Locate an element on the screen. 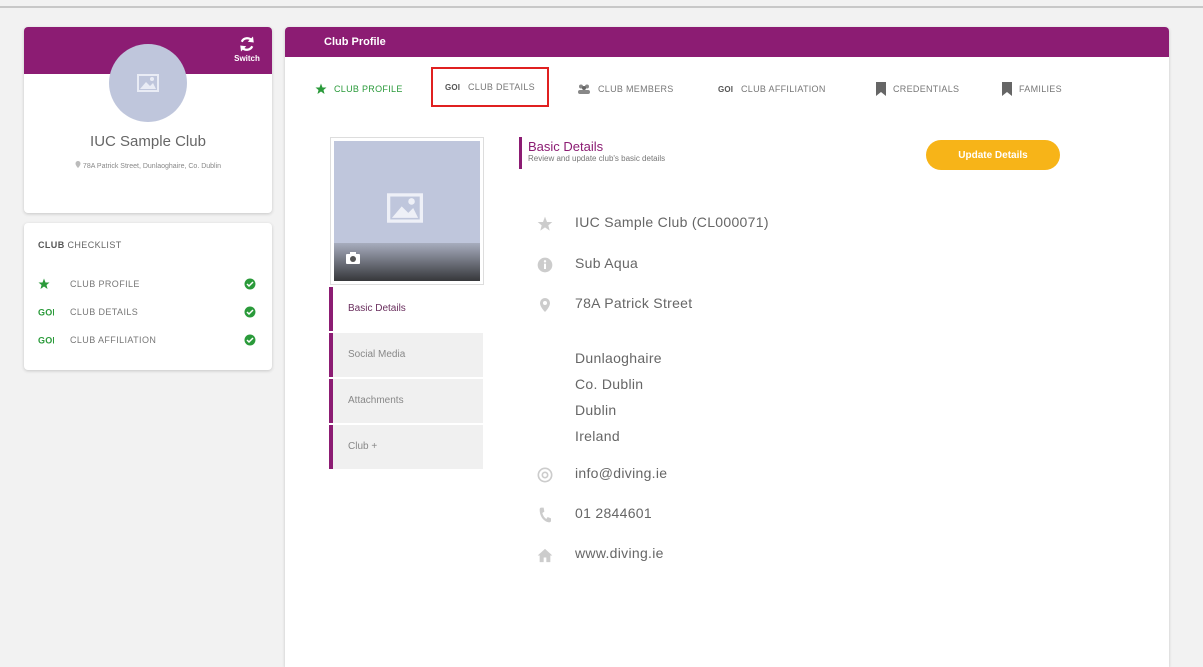 This screenshot has width=1203, height=667. tab-label: CLUB MEMBERS is located at coordinates (636, 89).